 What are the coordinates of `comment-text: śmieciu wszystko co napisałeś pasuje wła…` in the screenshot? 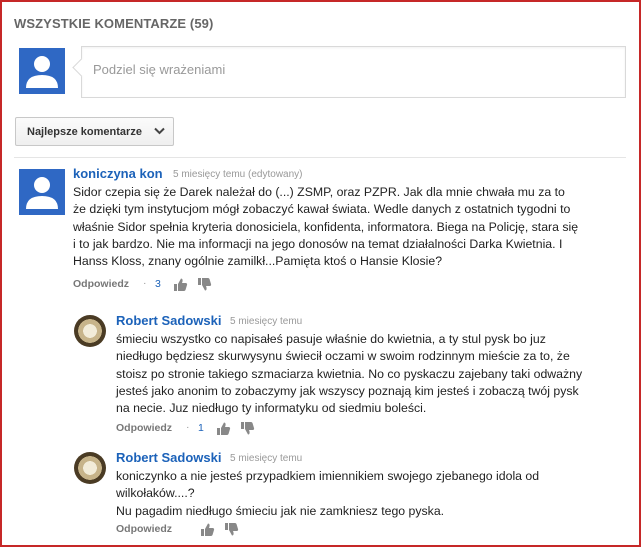 It's located at (349, 374).